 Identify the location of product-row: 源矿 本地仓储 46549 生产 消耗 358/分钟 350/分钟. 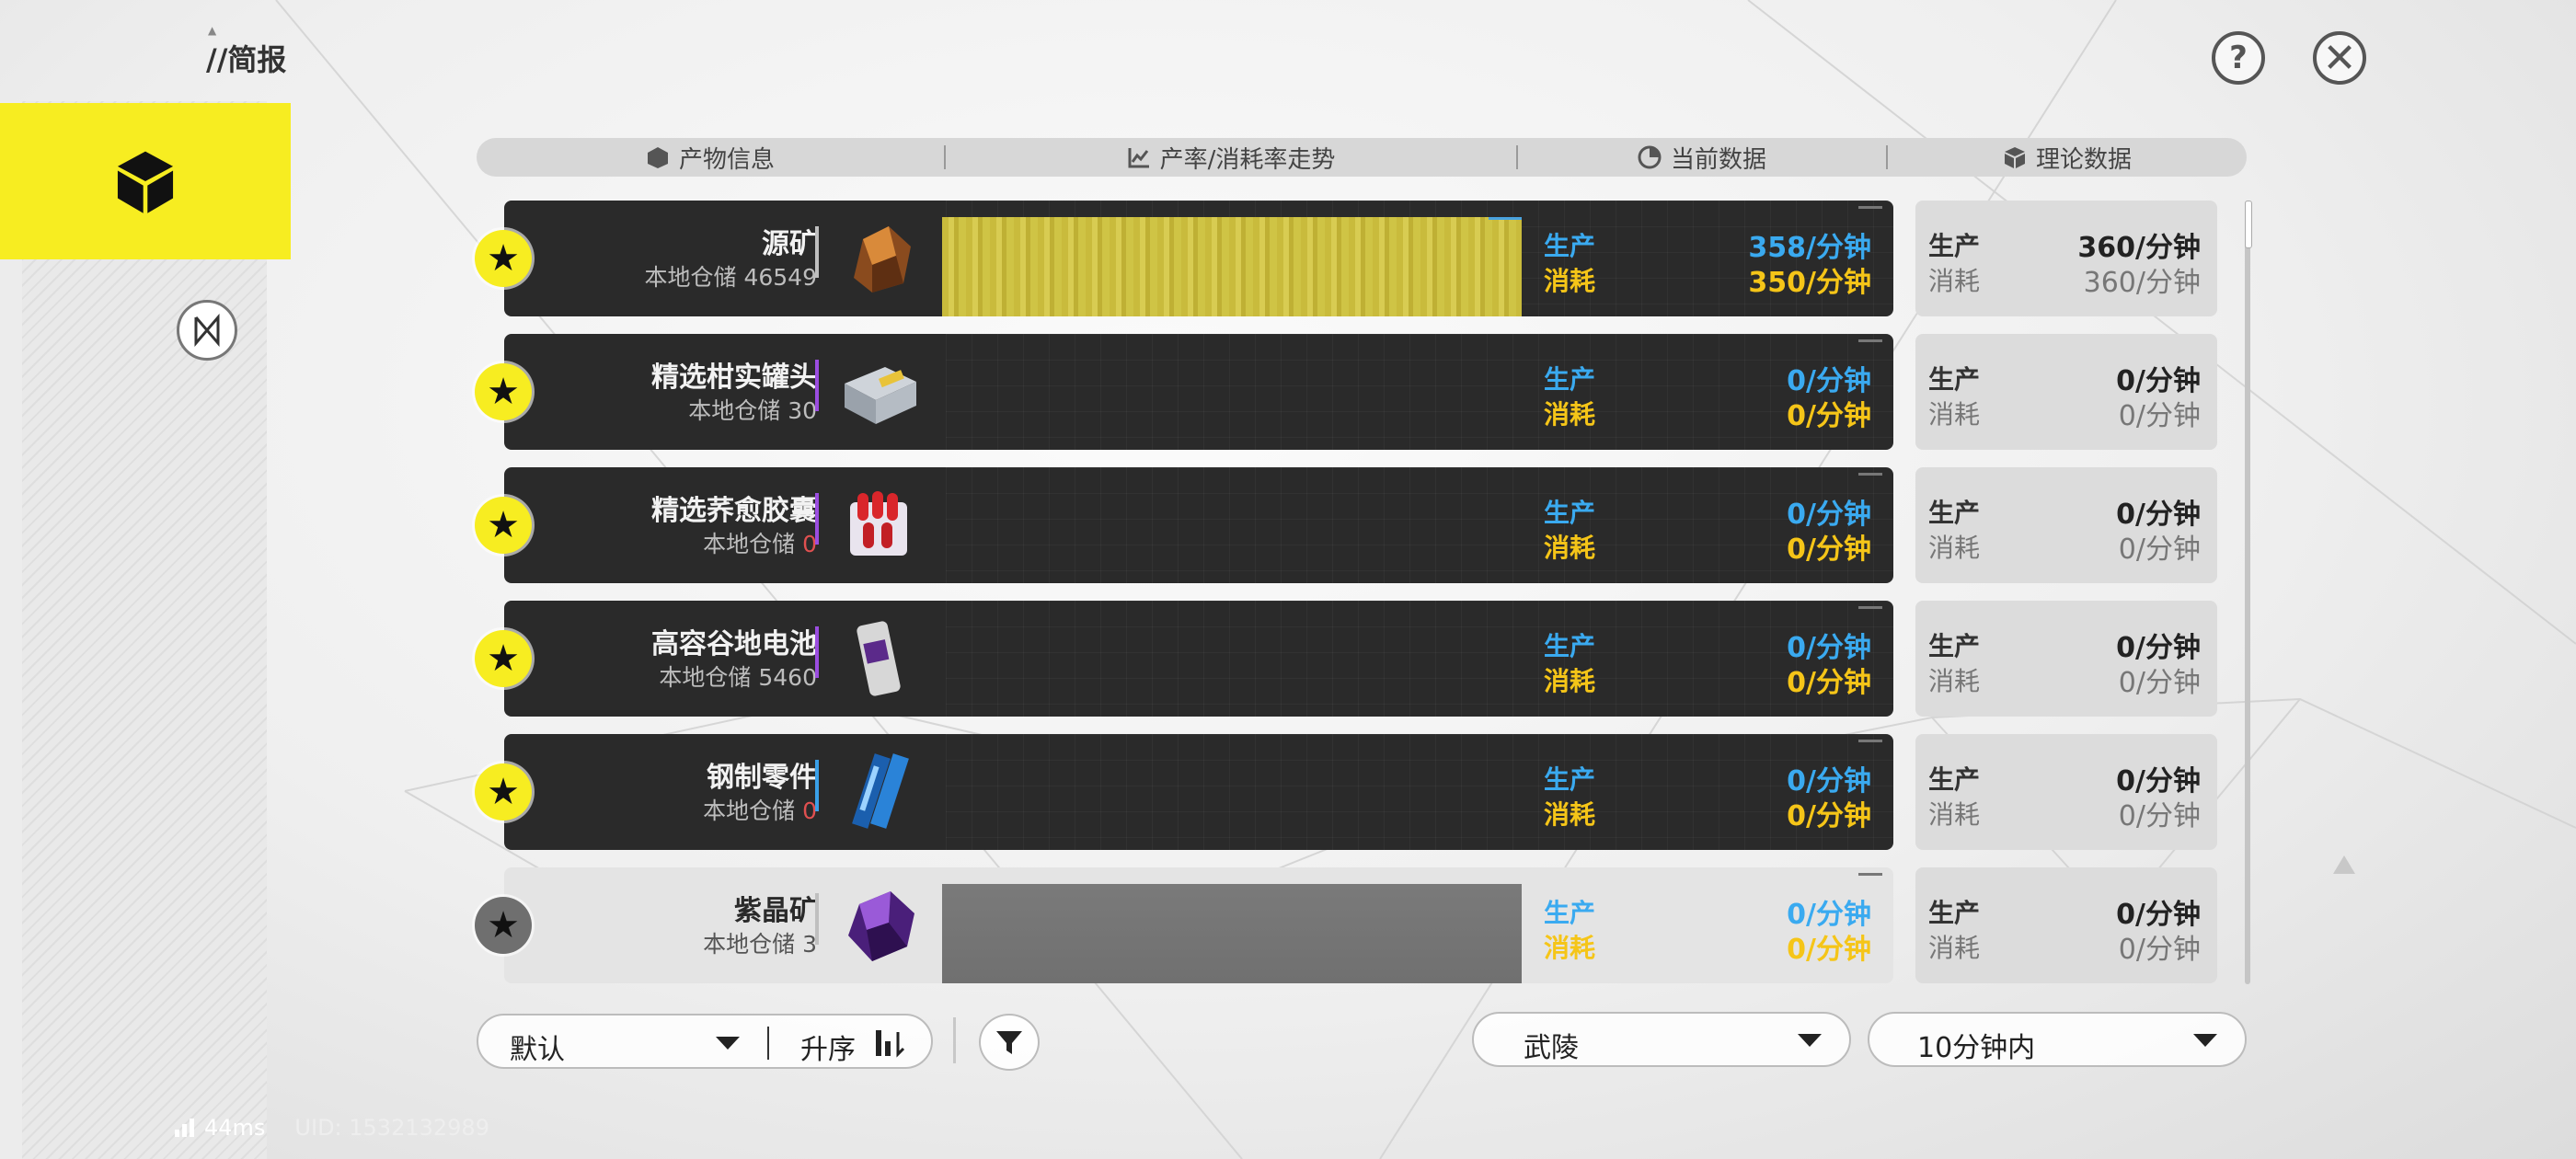
(1198, 258).